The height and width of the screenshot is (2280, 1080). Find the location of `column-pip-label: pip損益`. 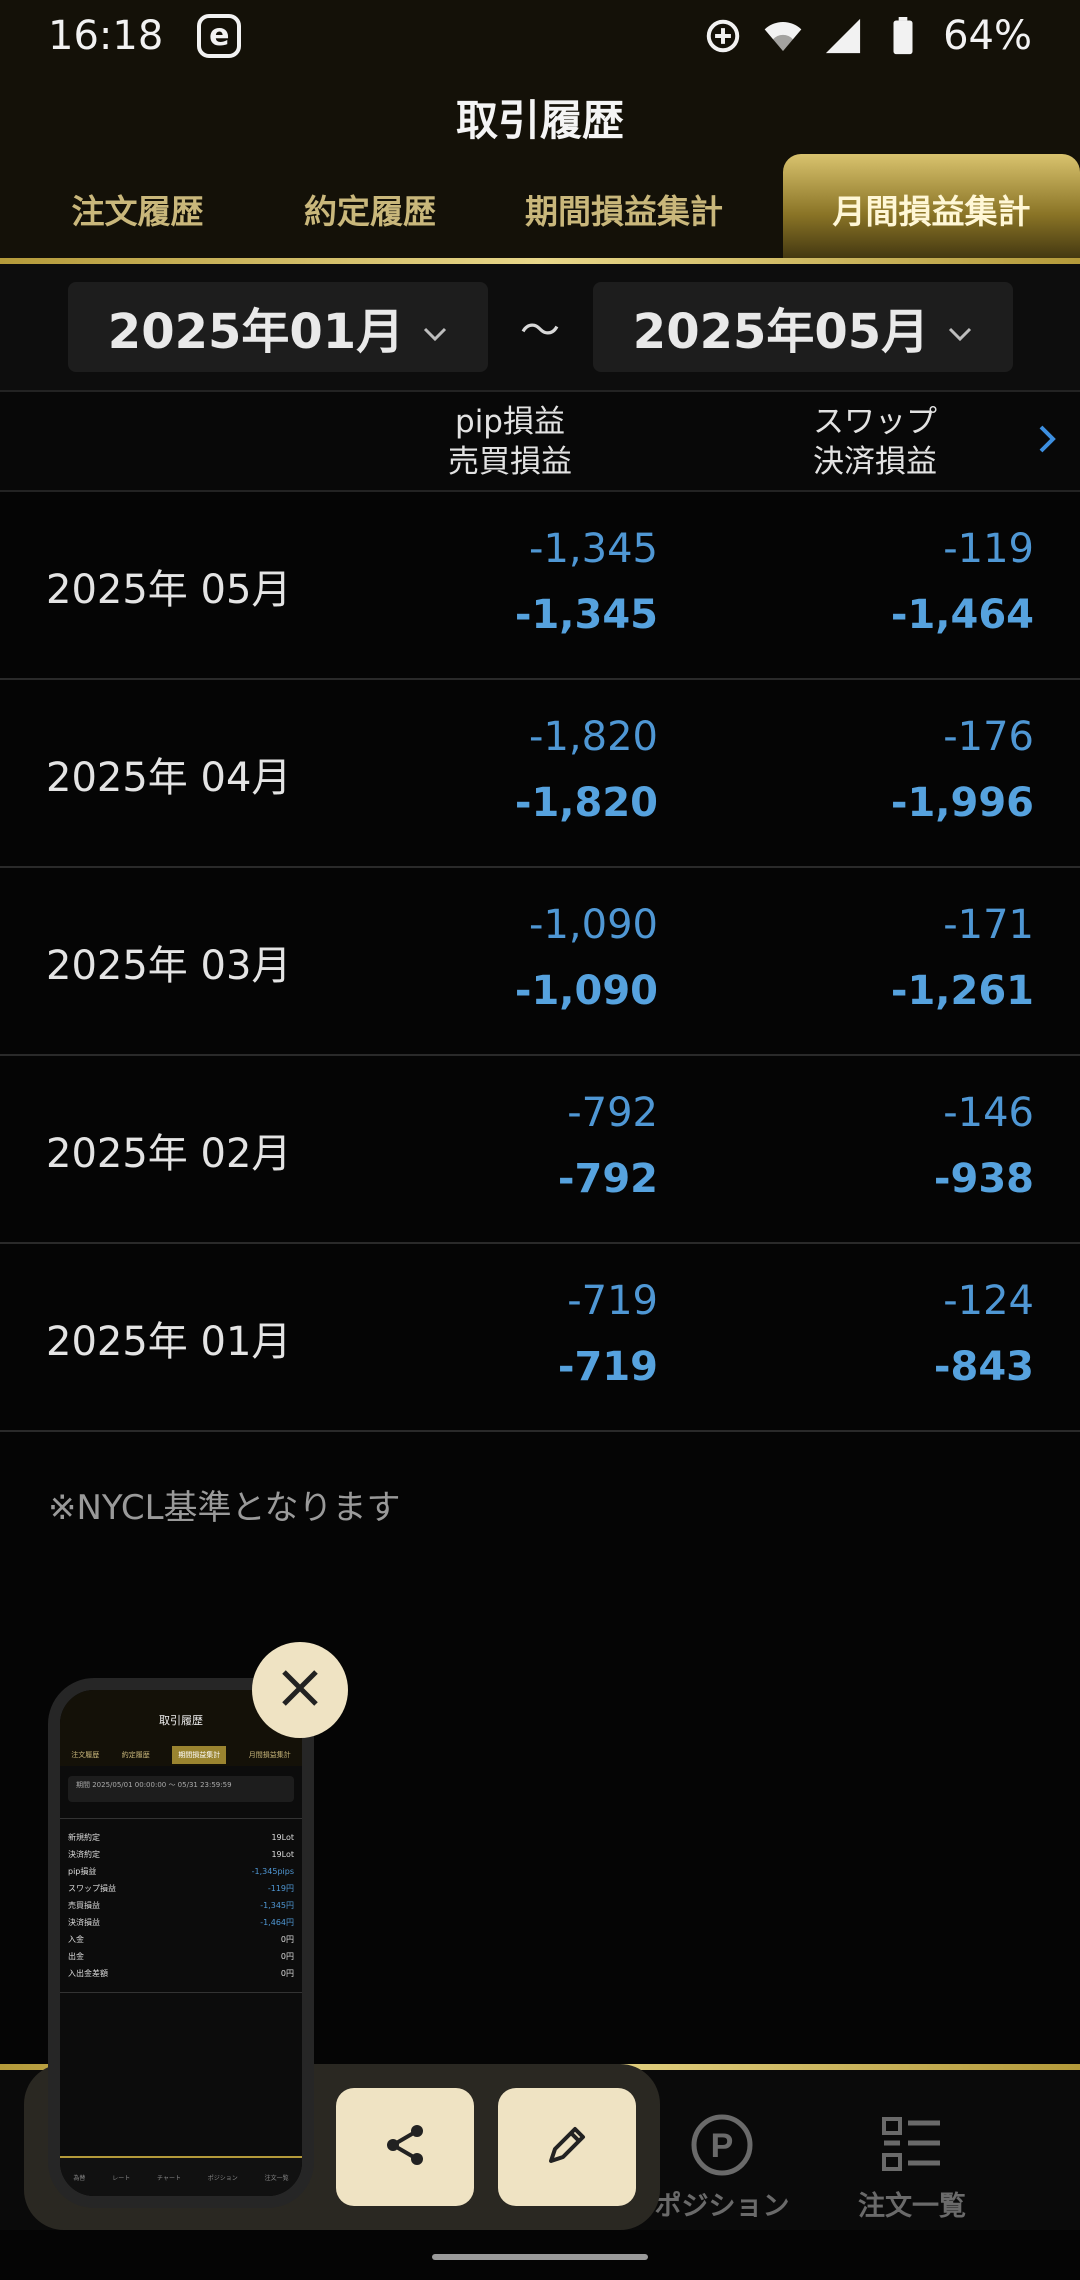

column-pip-label: pip損益 is located at coordinates (510, 422).